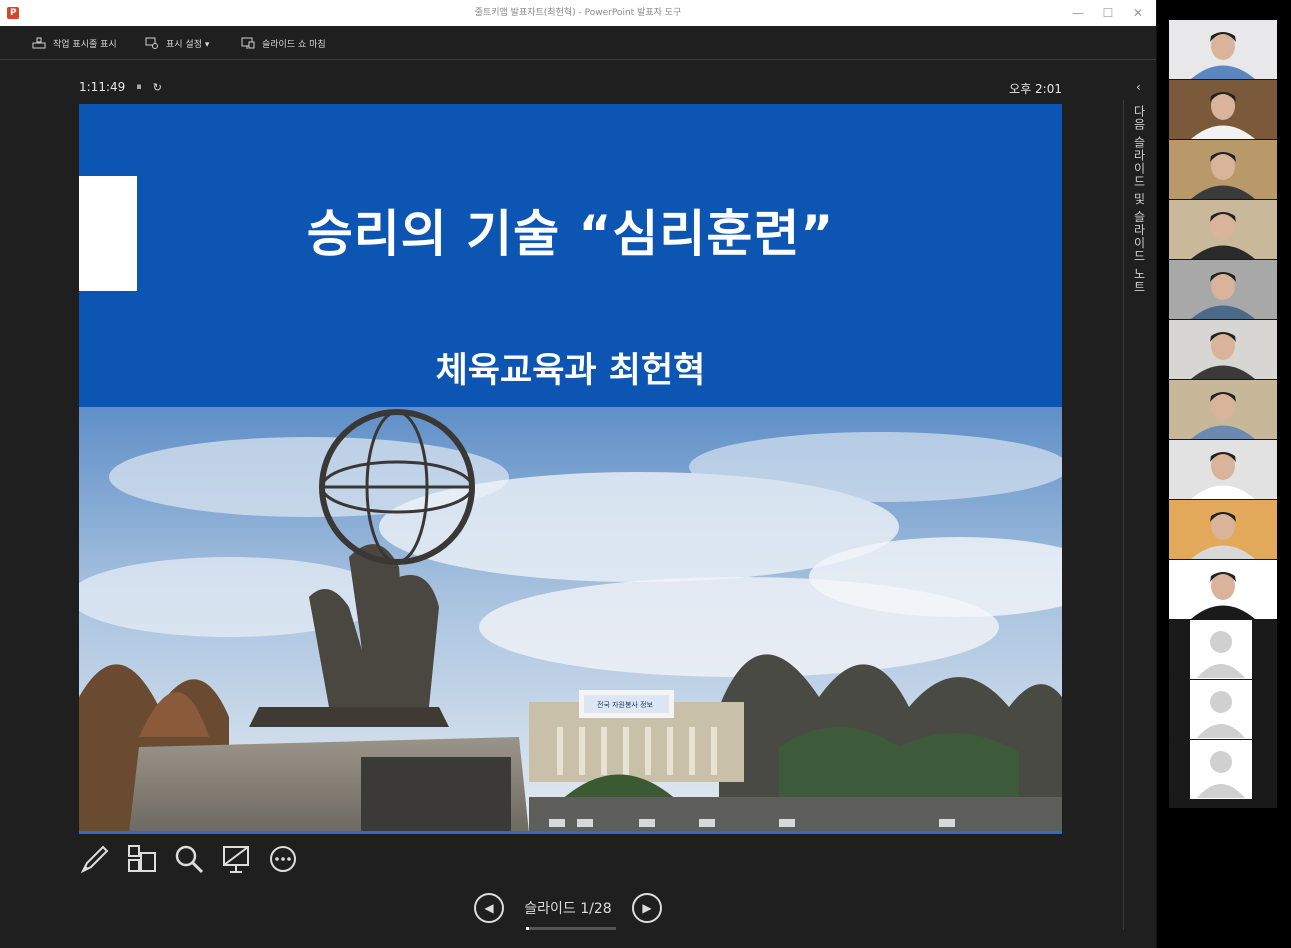  I want to click on display-settings-label: 표시 설정 ▾, so click(188, 44).